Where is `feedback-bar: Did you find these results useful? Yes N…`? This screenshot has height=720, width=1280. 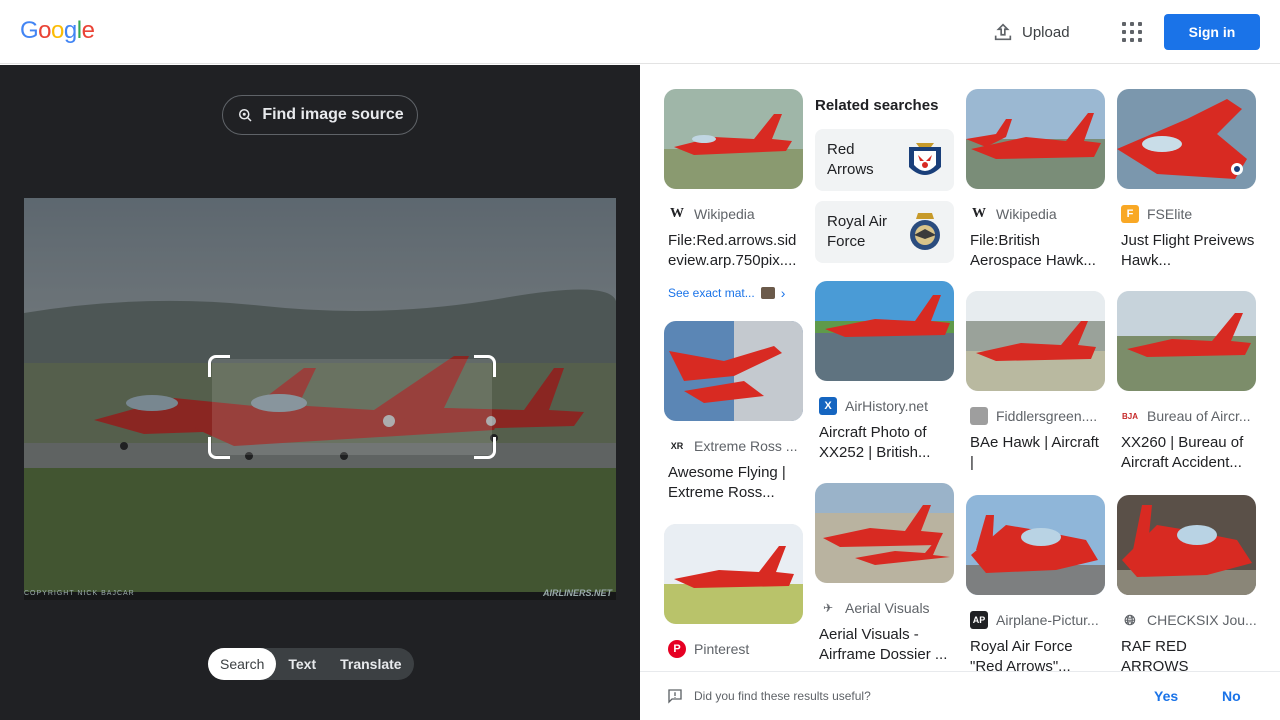
feedback-bar: Did you find these results useful? Yes N… is located at coordinates (960, 695).